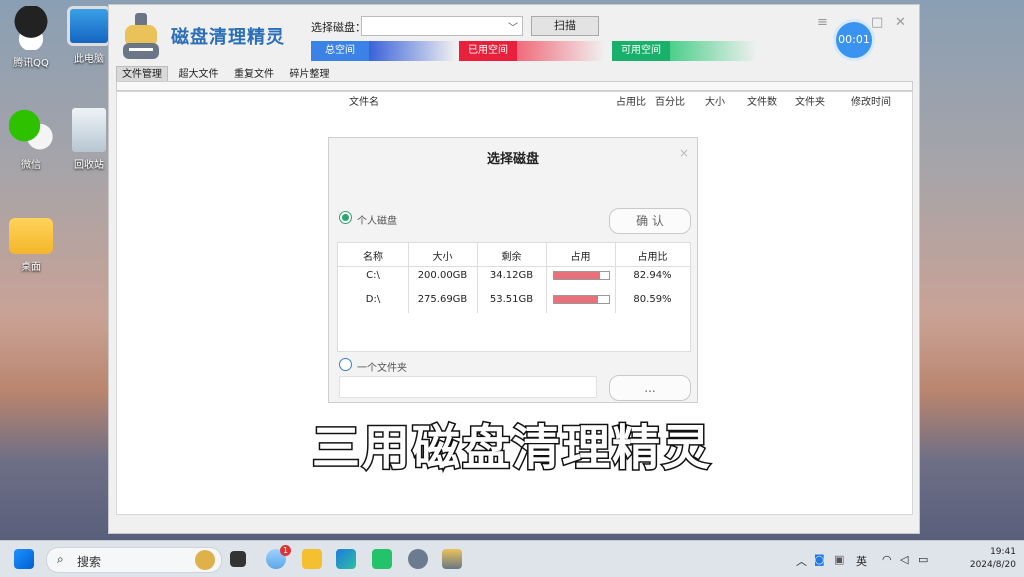 This screenshot has height=577, width=1024. What do you see at coordinates (652, 299) in the screenshot?
I see `row-d-ratio: 80.59%` at bounding box center [652, 299].